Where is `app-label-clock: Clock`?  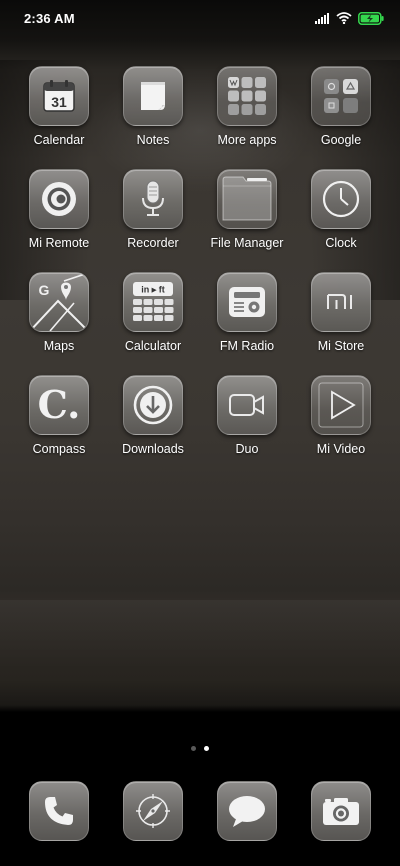
app-label-clock: Clock is located at coordinates (341, 243).